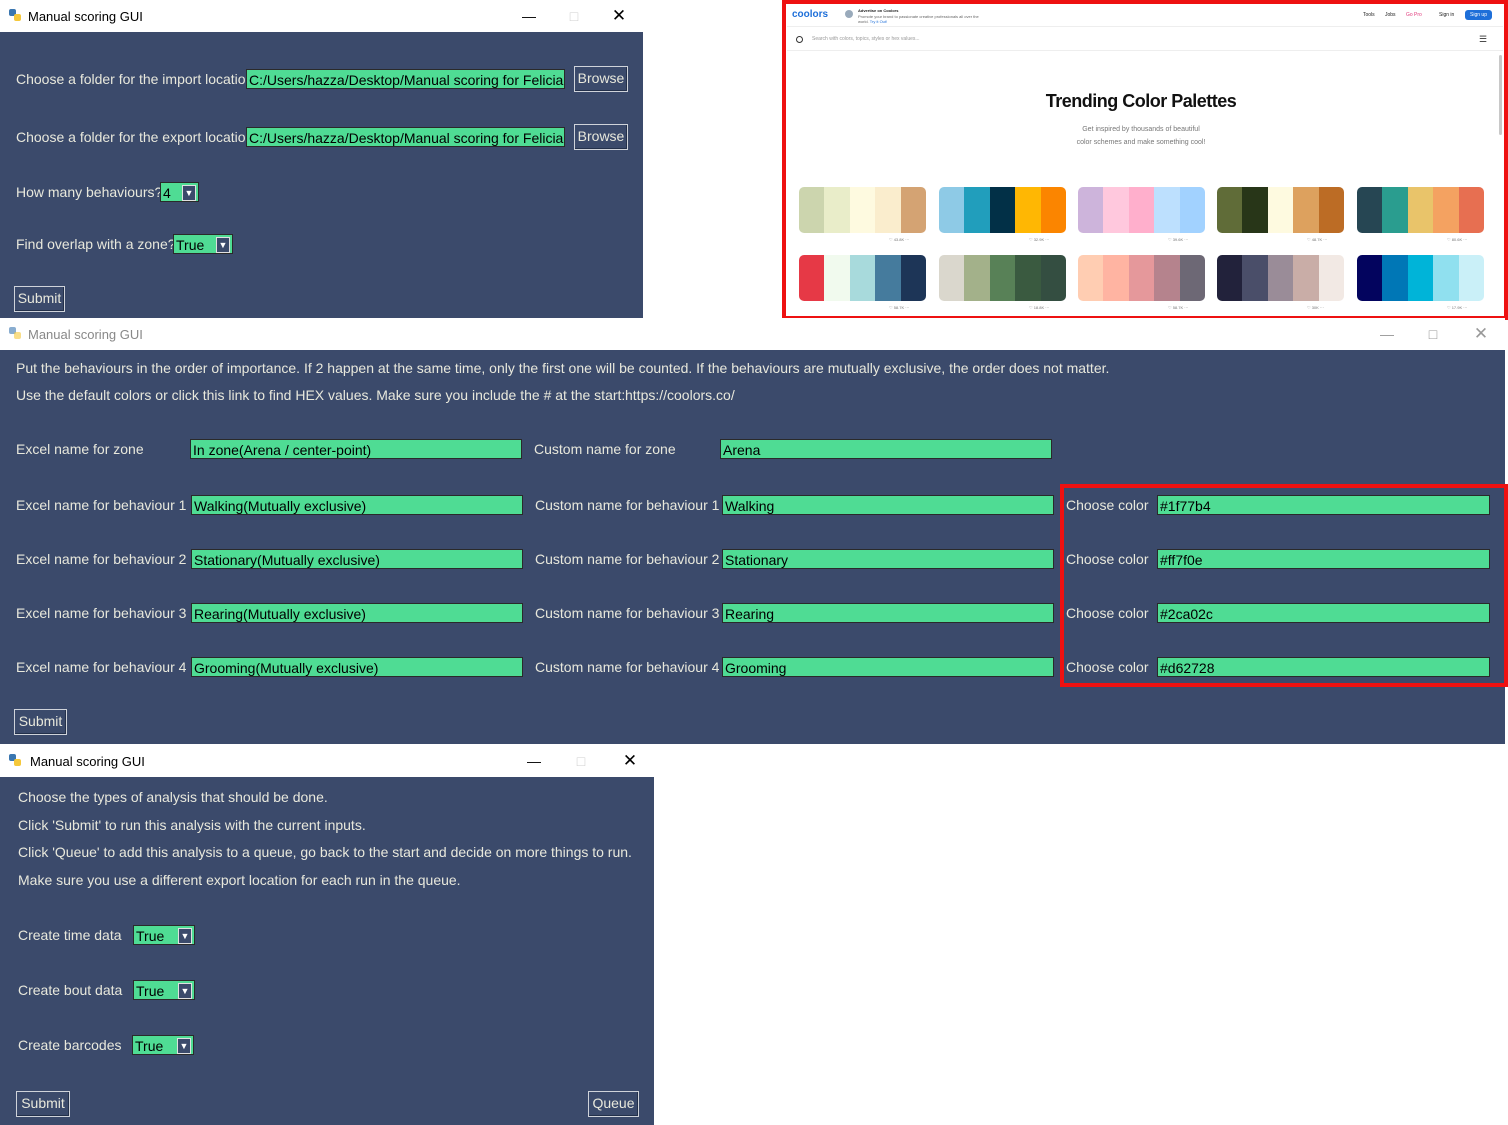 The width and height of the screenshot is (1508, 1125). I want to click on scrollbar, so click(1500, 95).